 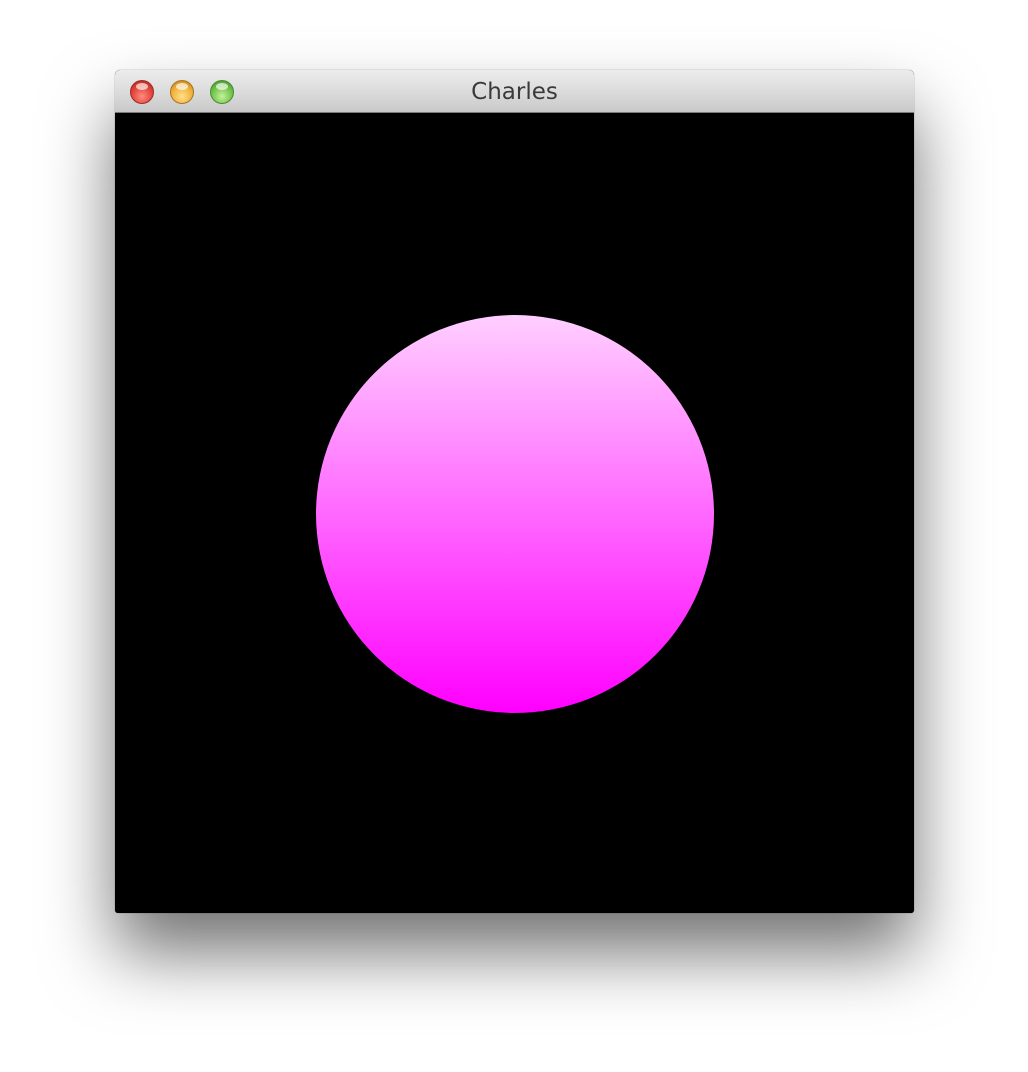 I want to click on gradient-circle, so click(x=515, y=514).